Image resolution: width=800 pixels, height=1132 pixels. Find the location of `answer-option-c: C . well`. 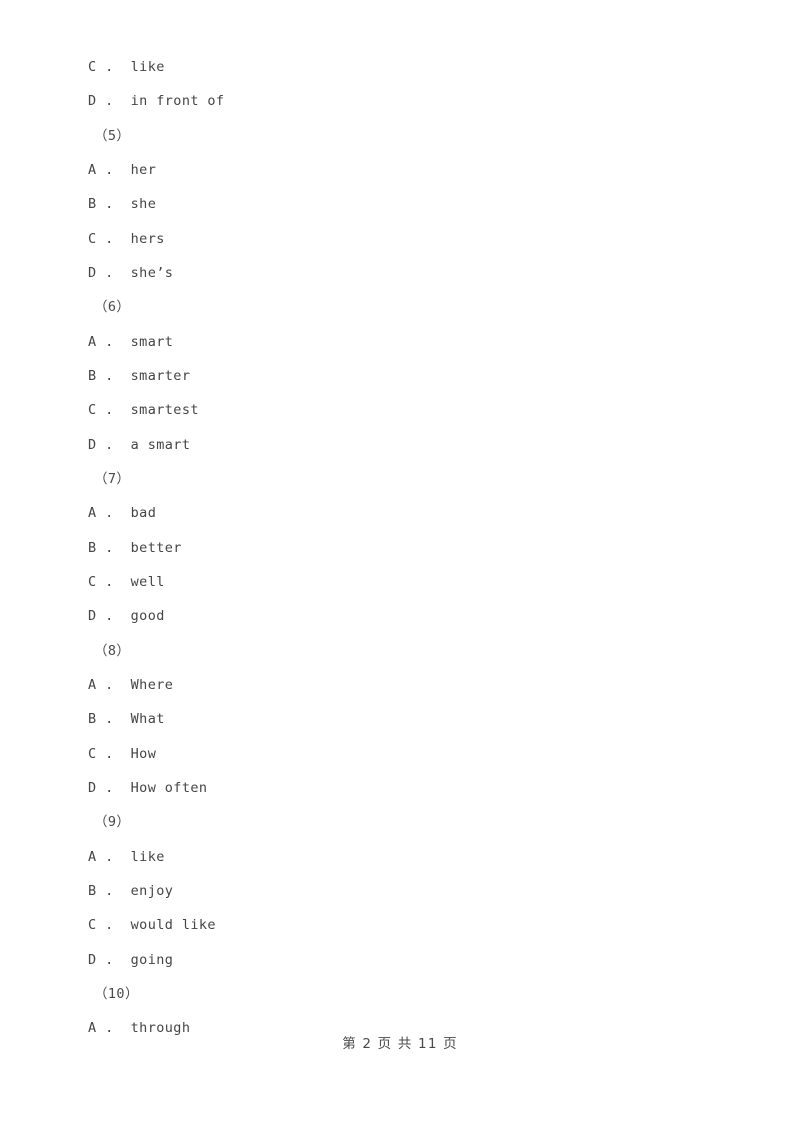

answer-option-c: C . well is located at coordinates (408, 582).